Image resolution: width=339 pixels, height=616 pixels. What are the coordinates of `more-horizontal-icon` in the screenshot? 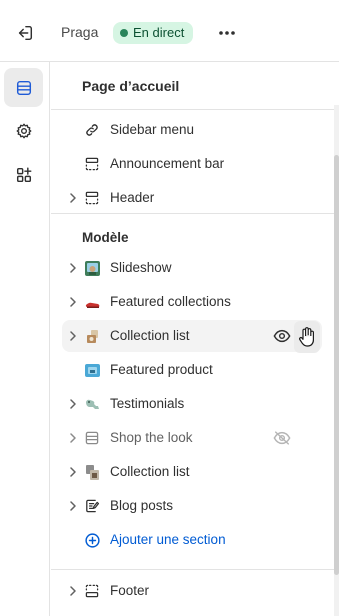 It's located at (227, 33).